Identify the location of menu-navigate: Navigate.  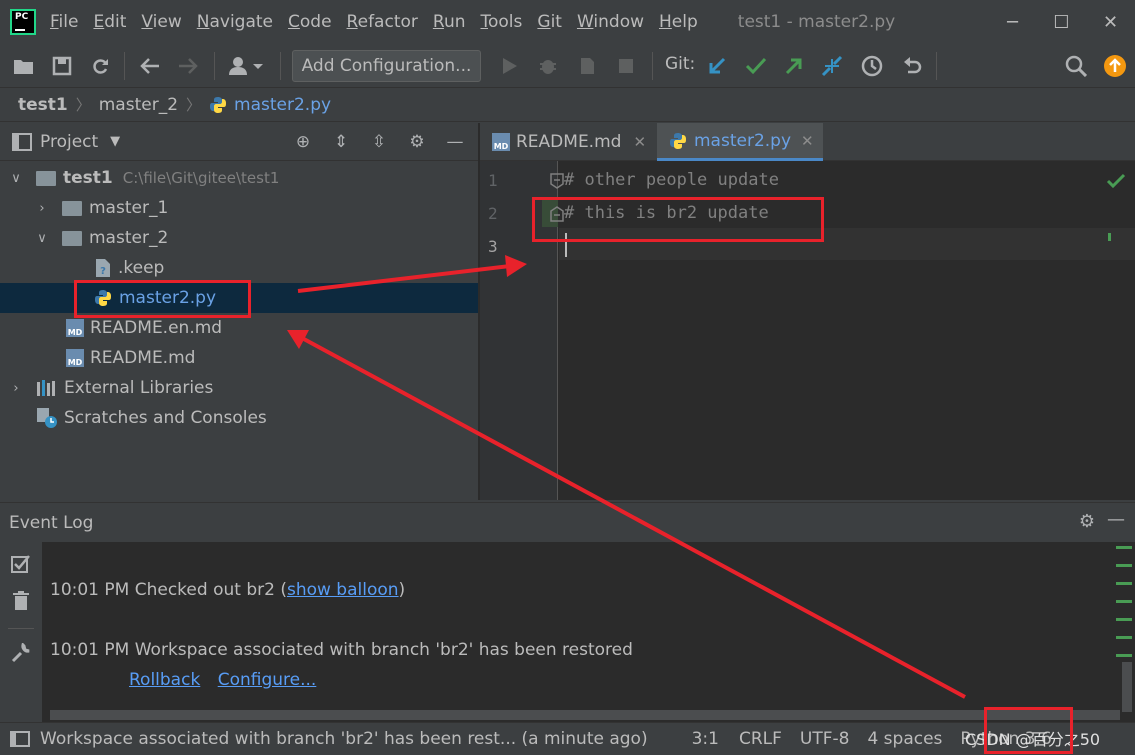
(235, 22).